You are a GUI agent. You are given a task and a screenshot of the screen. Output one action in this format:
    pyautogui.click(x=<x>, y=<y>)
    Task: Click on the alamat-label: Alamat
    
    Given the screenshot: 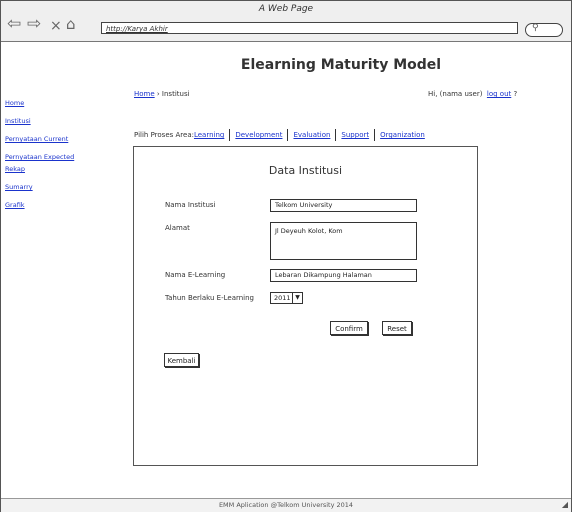 What is the action you would take?
    pyautogui.click(x=177, y=228)
    